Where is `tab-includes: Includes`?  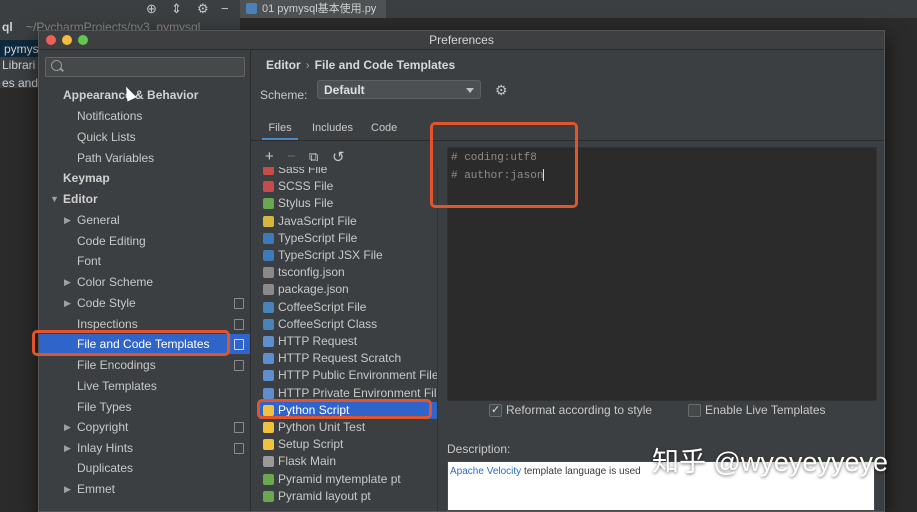 tab-includes: Includes is located at coordinates (332, 128).